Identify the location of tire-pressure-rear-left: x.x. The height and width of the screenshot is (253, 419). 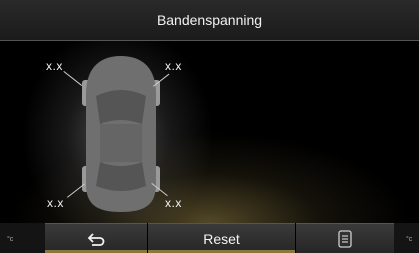
(55, 203).